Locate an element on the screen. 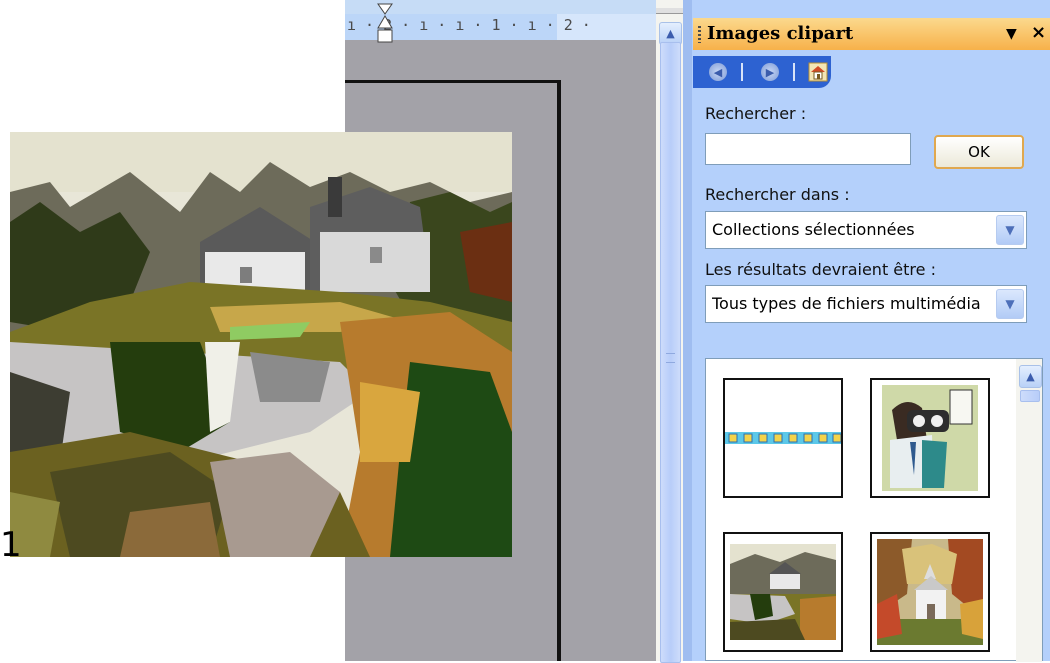 The height and width of the screenshot is (663, 1050). ok-button: OK is located at coordinates (979, 152).